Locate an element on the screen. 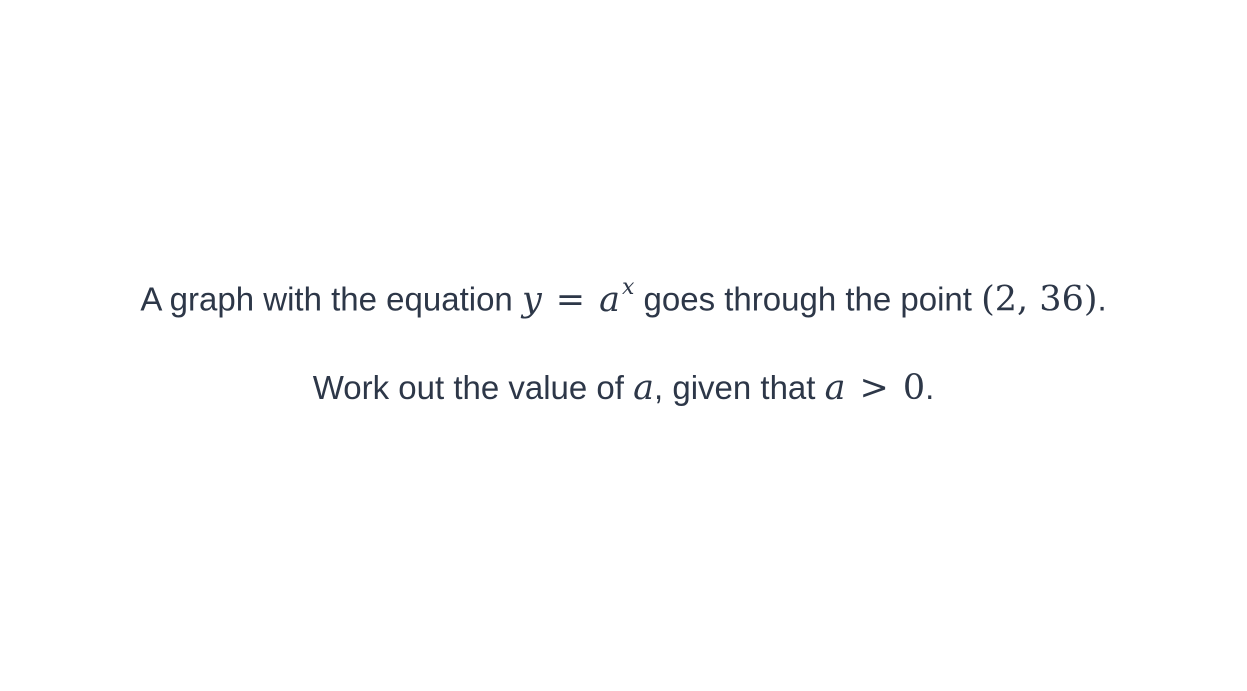 The width and height of the screenshot is (1247, 691). variable-a-symbol: a is located at coordinates (643, 388).